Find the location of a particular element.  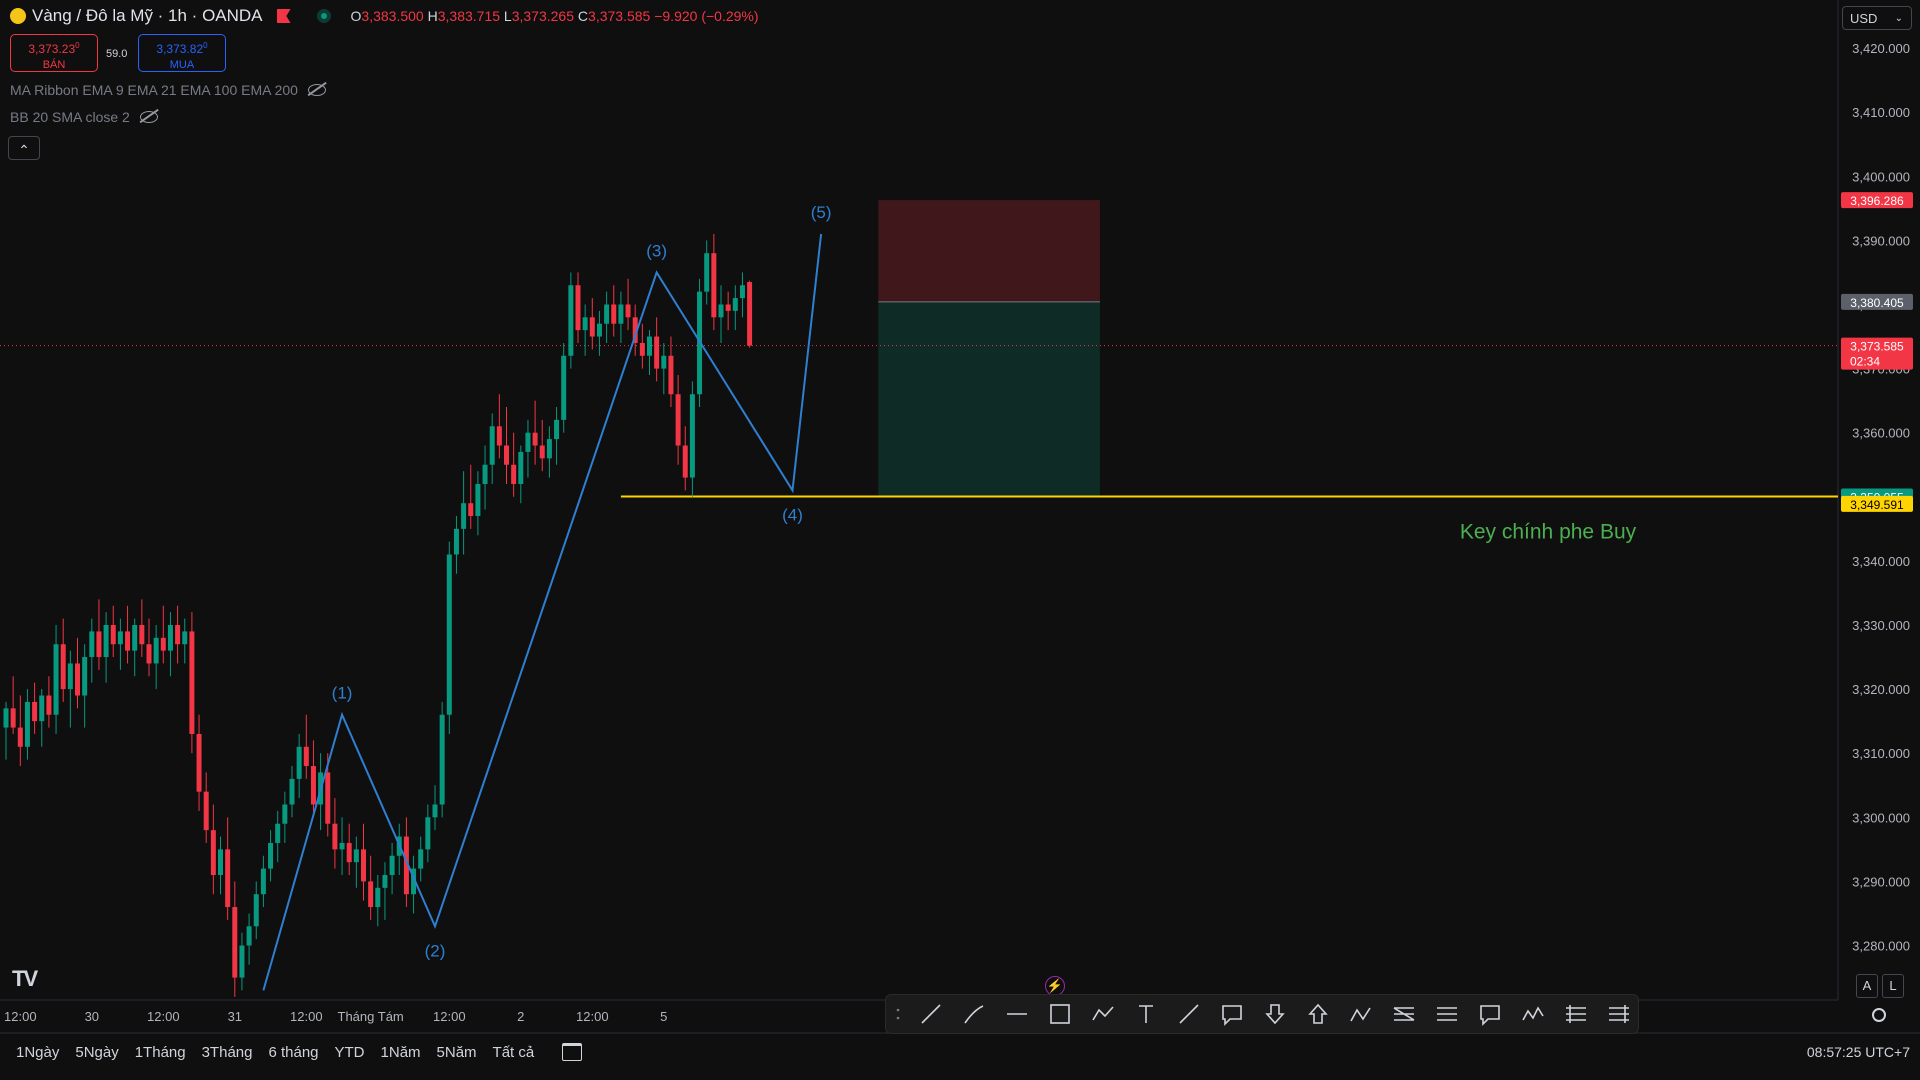

pen-icon is located at coordinates (931, 1014).